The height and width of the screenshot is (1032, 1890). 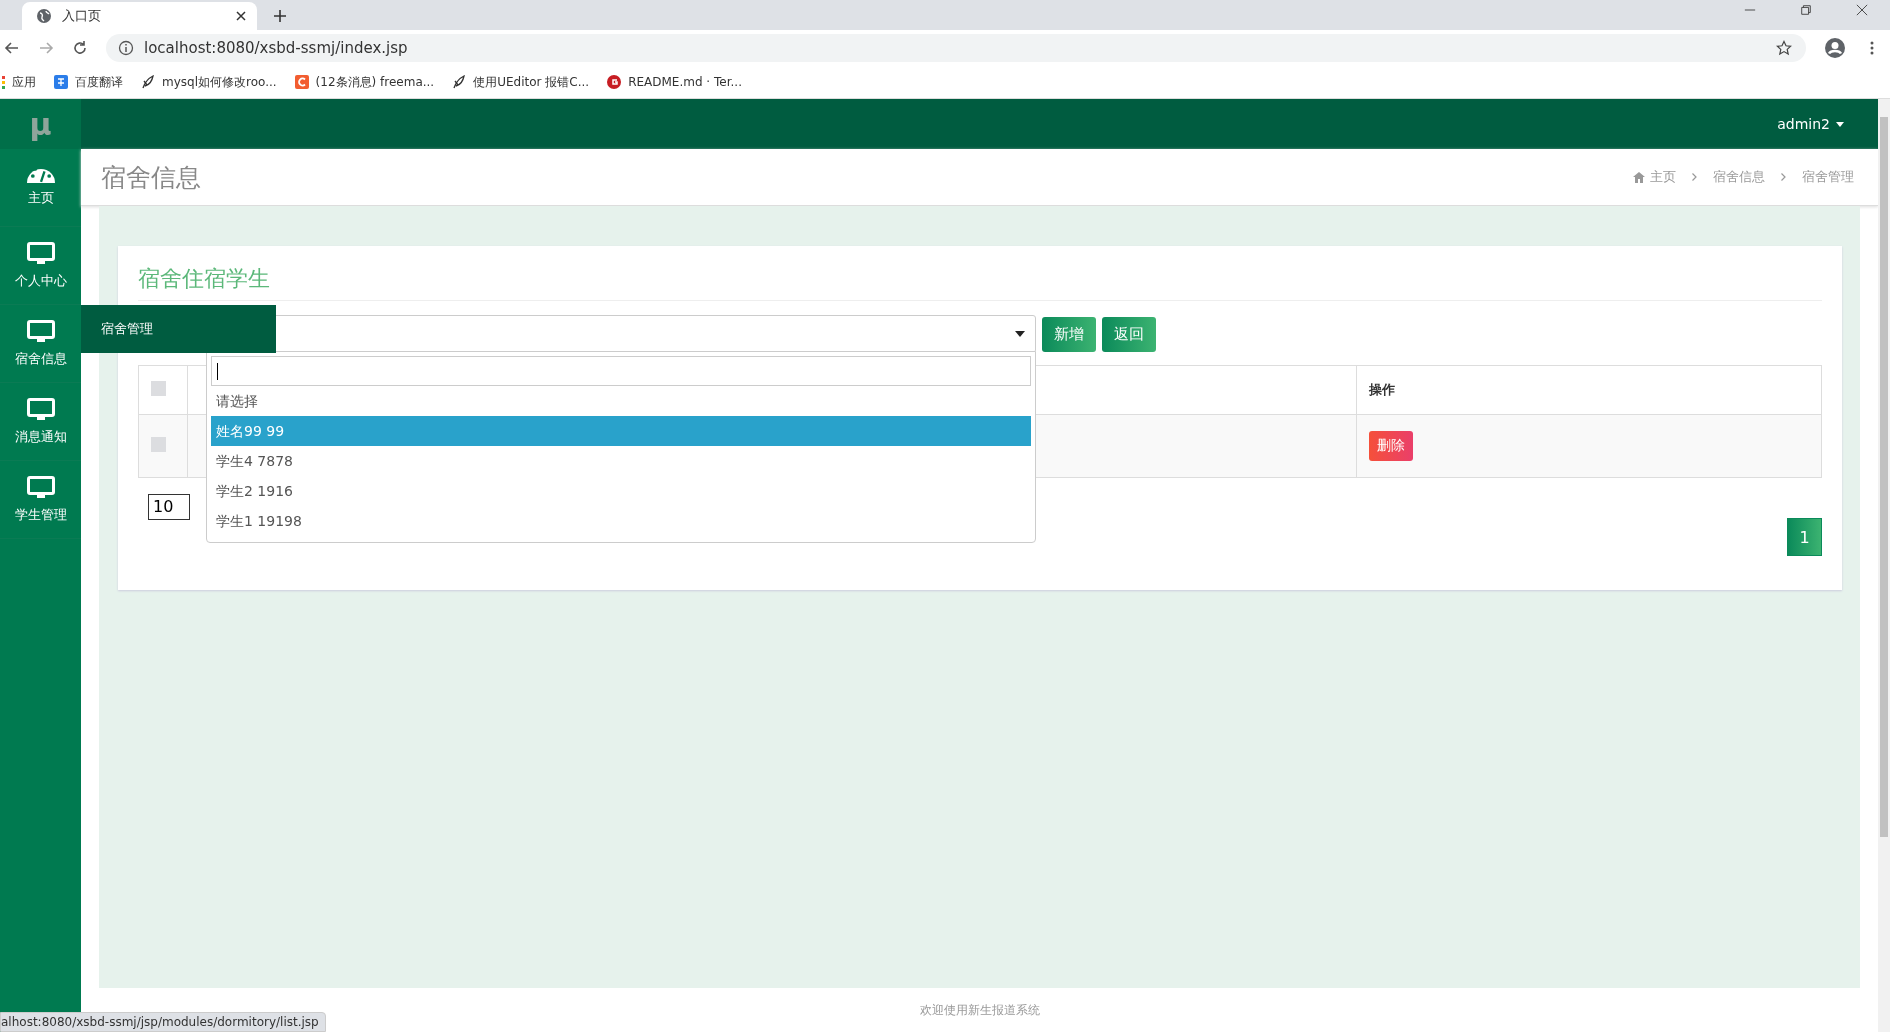 What do you see at coordinates (301, 82) in the screenshot?
I see `c-logo-icon` at bounding box center [301, 82].